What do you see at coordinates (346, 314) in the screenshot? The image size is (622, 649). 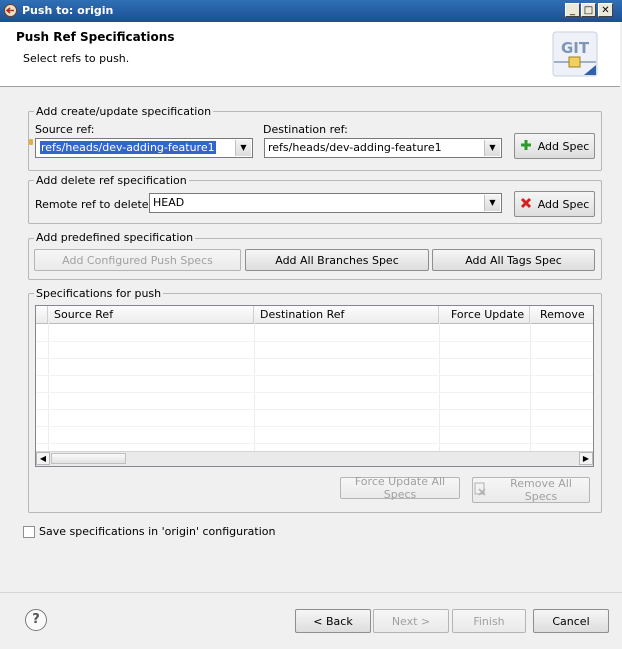 I see `column-destination-ref: Destination Ref` at bounding box center [346, 314].